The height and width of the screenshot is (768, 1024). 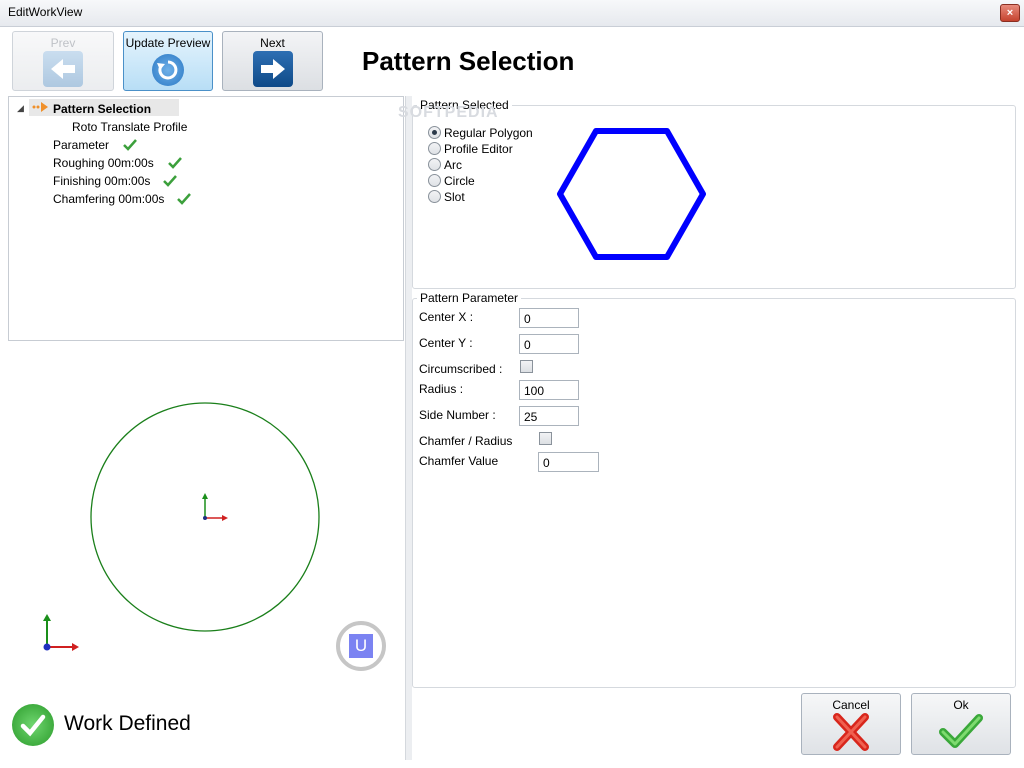 I want to click on title-bar, so click(x=512, y=13).